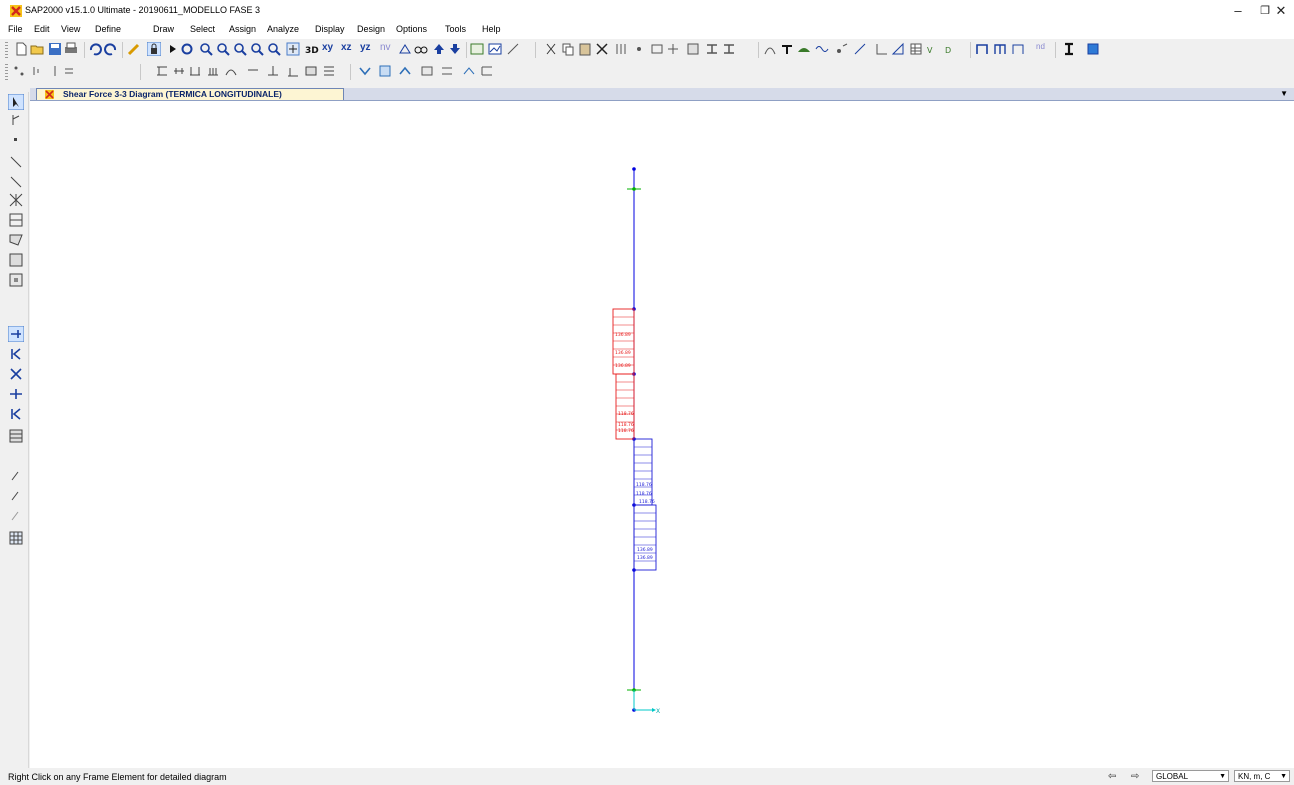  I want to click on assign-joint-icon, so click(639, 49).